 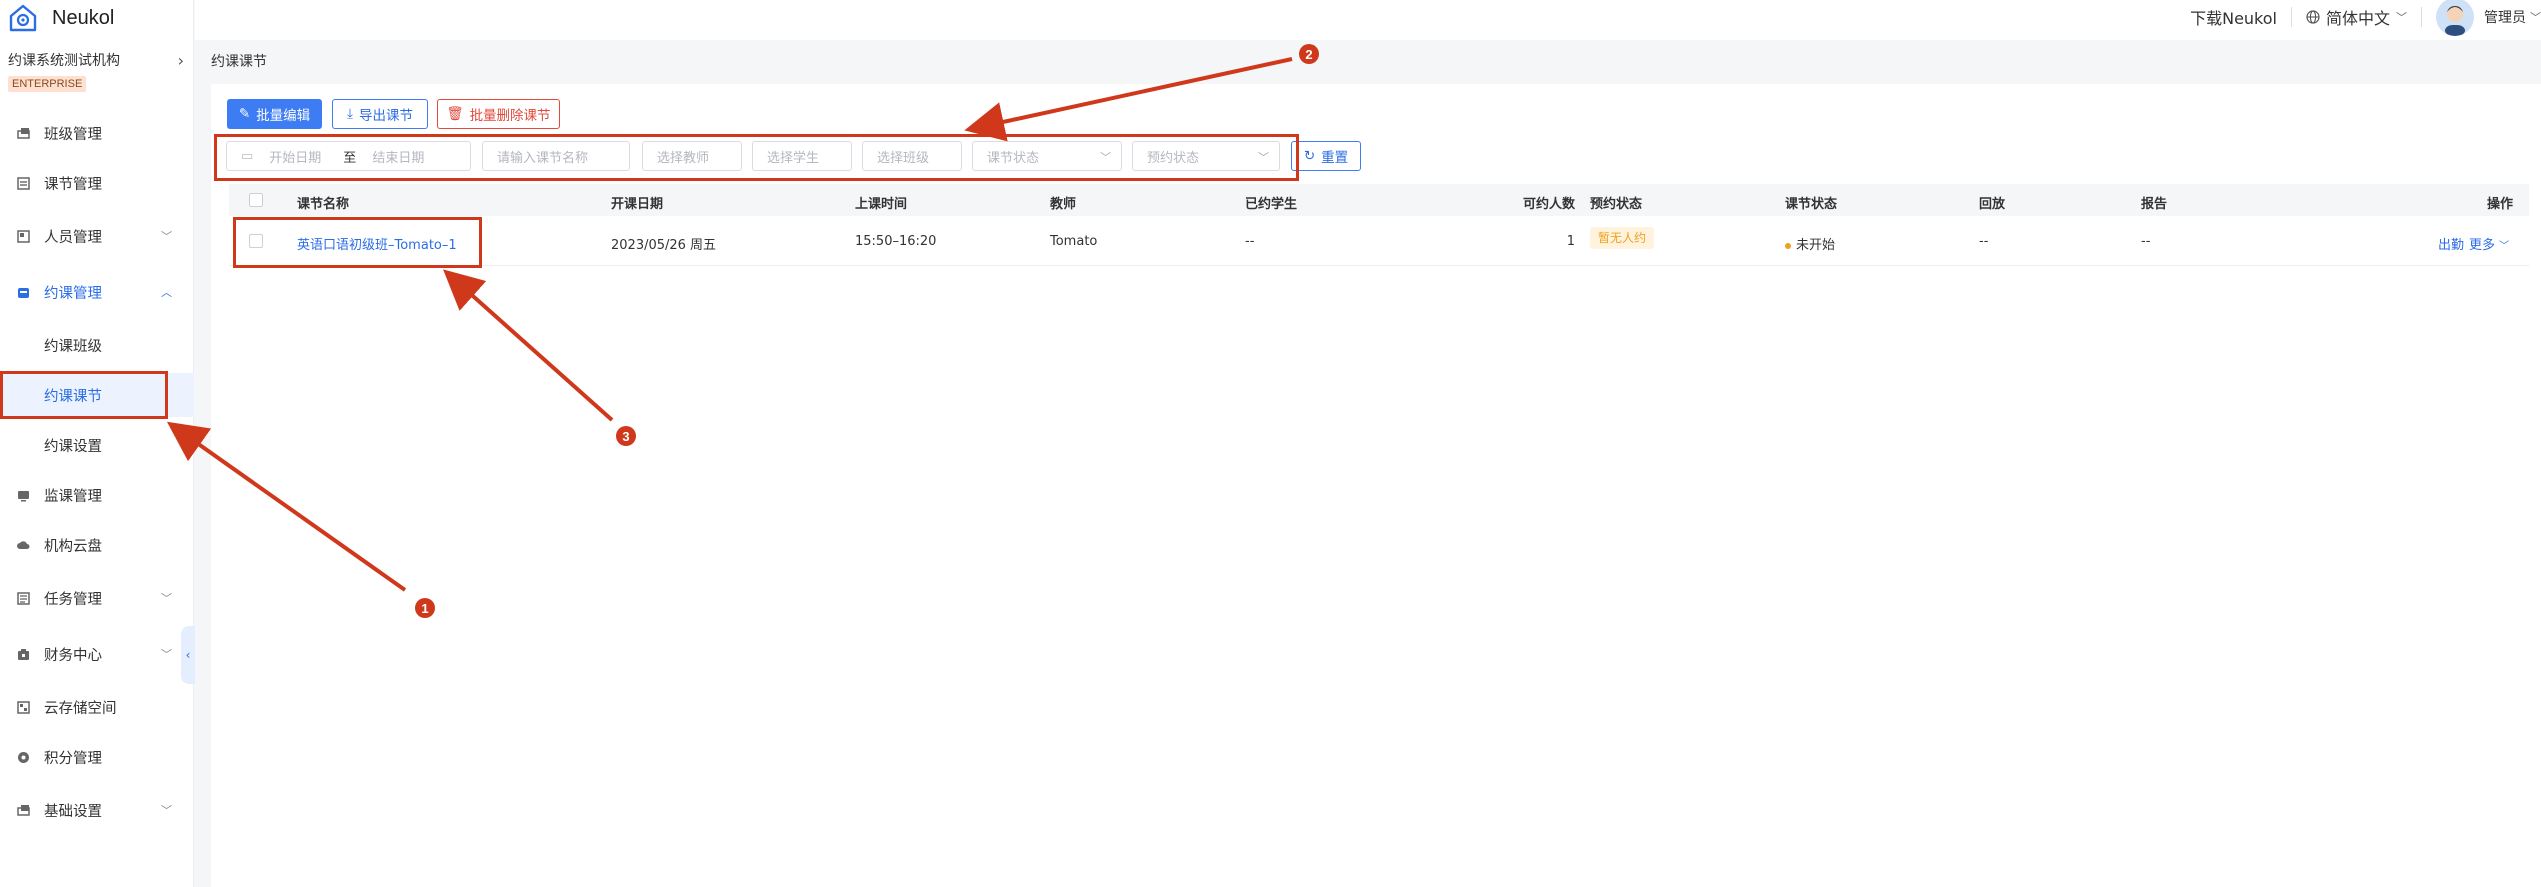 I want to click on booking-icon, so click(x=23, y=292).